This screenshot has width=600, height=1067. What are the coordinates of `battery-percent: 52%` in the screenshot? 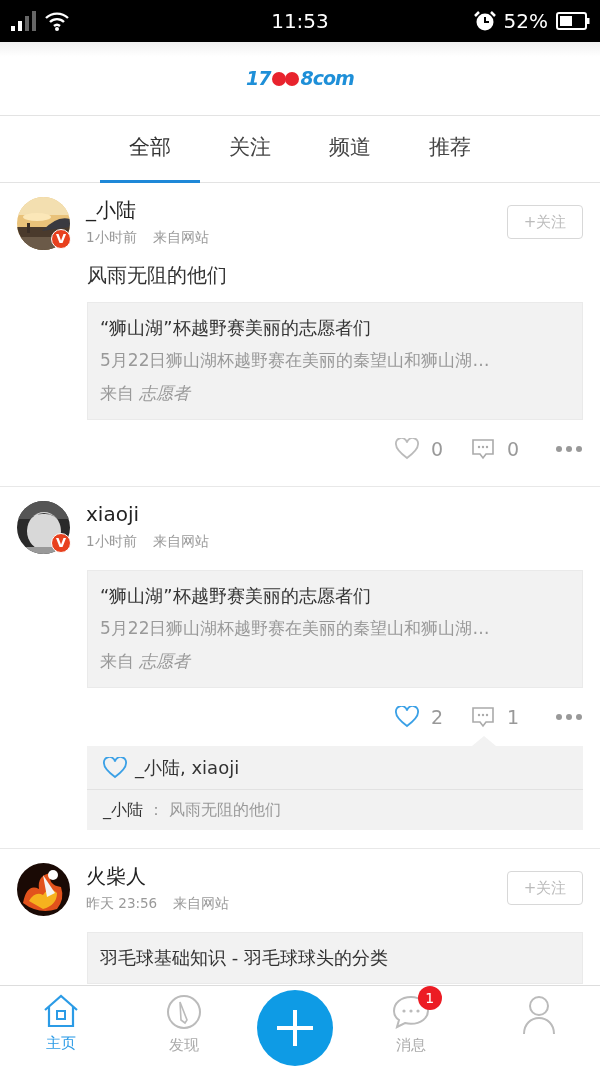 It's located at (525, 21).